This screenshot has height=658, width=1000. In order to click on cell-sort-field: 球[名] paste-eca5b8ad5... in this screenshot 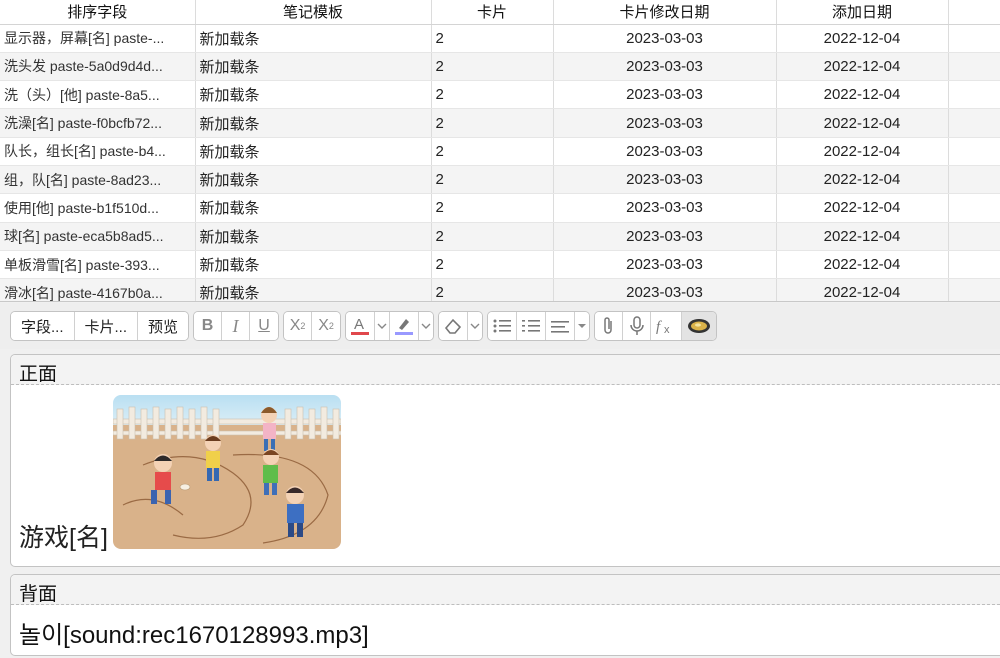, I will do `click(98, 236)`.